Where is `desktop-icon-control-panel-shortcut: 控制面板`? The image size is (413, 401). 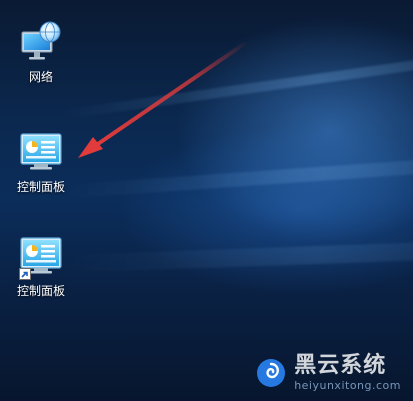
desktop-icon-control-panel-shortcut: 控制面板 is located at coordinates (41, 266).